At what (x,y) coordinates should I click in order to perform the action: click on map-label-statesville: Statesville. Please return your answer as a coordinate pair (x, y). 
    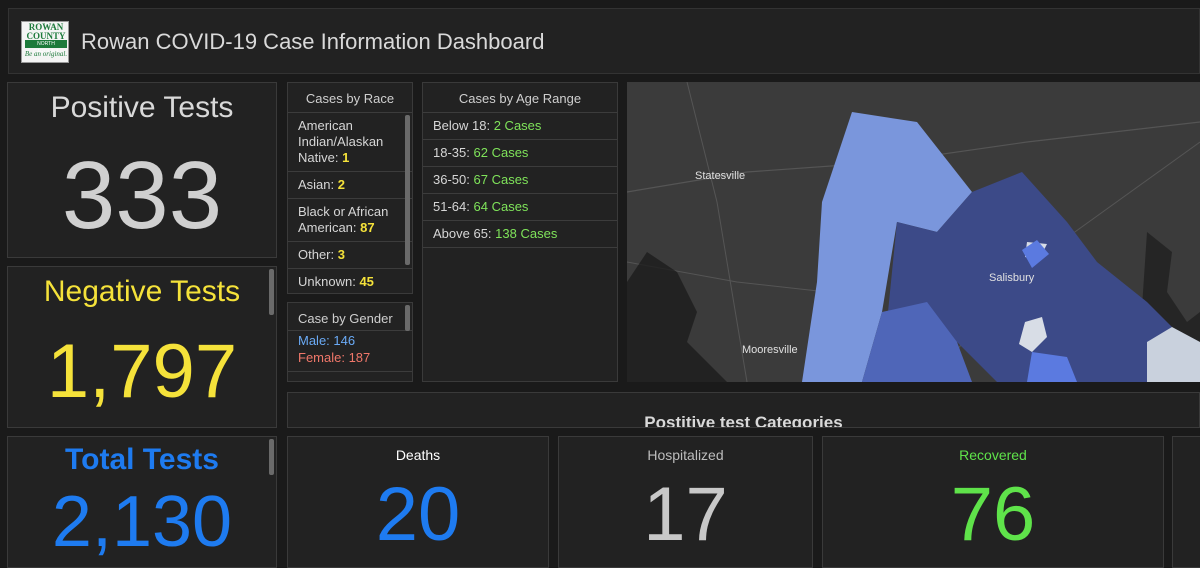
    Looking at the image, I should click on (720, 176).